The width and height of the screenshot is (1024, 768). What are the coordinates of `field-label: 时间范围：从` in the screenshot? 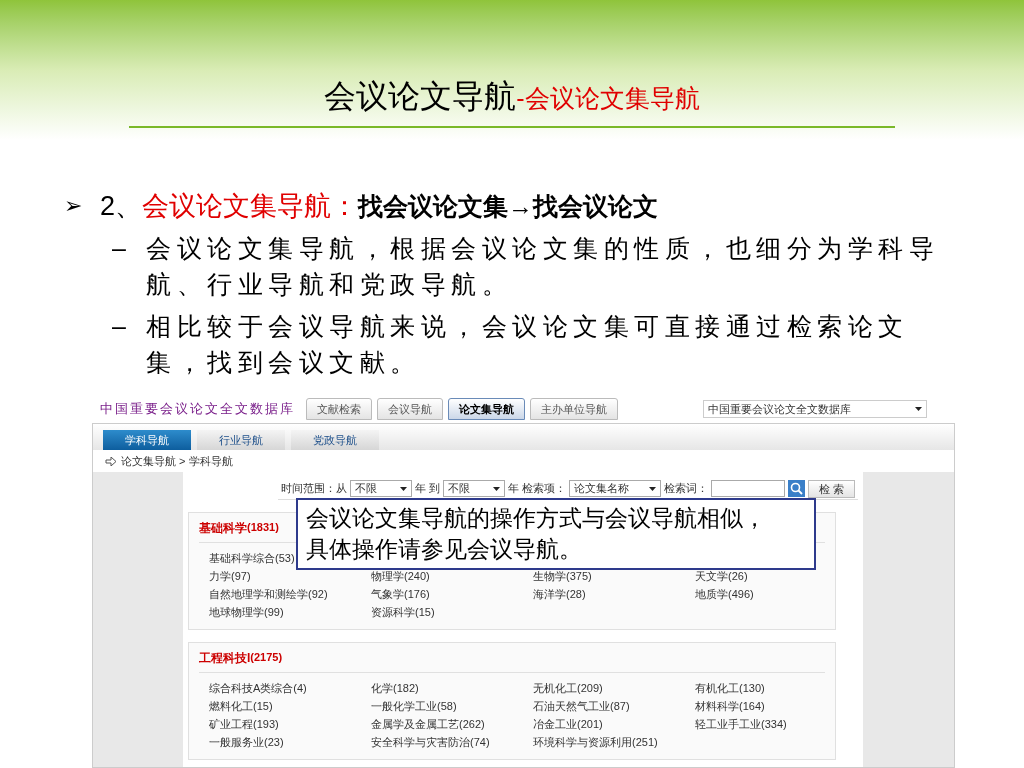 It's located at (313, 489).